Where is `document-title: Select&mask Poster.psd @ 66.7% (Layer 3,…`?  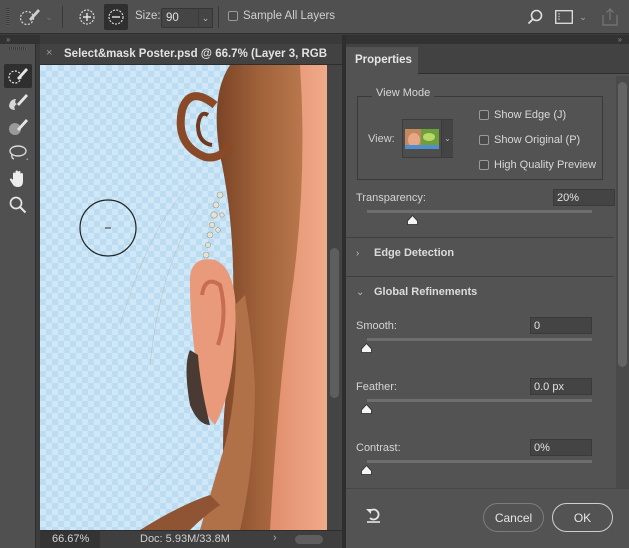
document-title: Select&mask Poster.psd @ 66.7% (Layer 3,… is located at coordinates (196, 54).